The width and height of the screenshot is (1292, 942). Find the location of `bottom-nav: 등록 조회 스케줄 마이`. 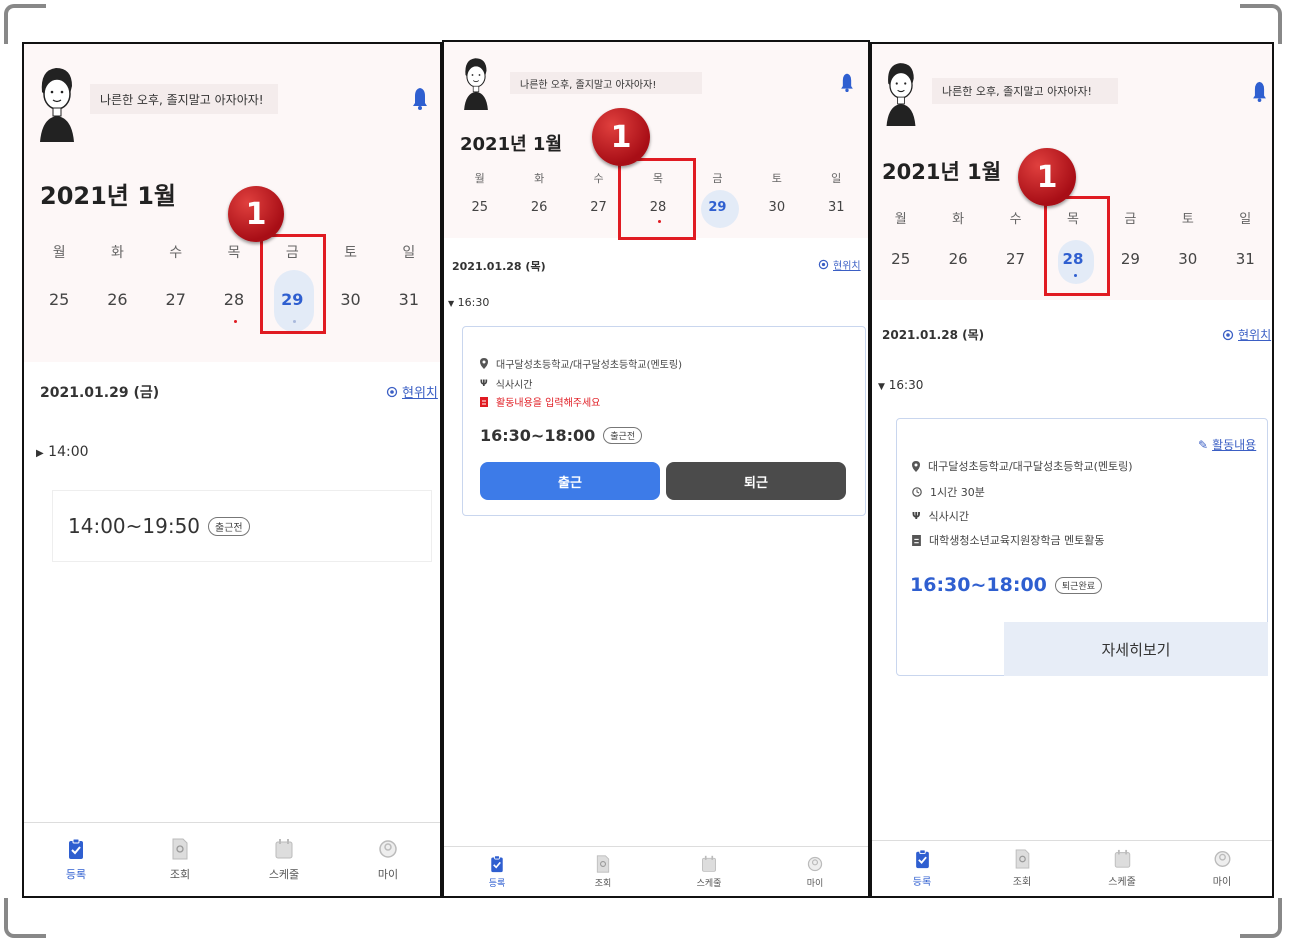

bottom-nav: 등록 조회 스케줄 마이 is located at coordinates (1072, 868).